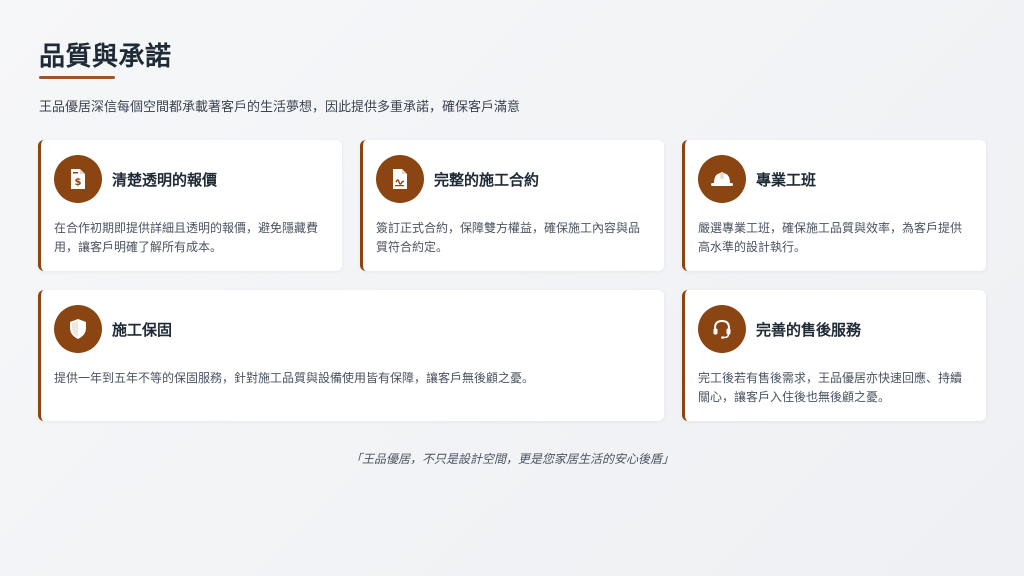  What do you see at coordinates (722, 179) in the screenshot?
I see `hard-hat-icon` at bounding box center [722, 179].